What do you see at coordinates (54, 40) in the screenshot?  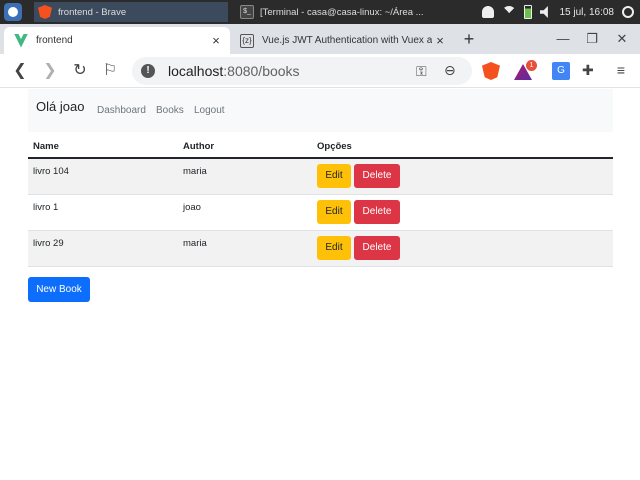 I see `tab-title: frontend` at bounding box center [54, 40].